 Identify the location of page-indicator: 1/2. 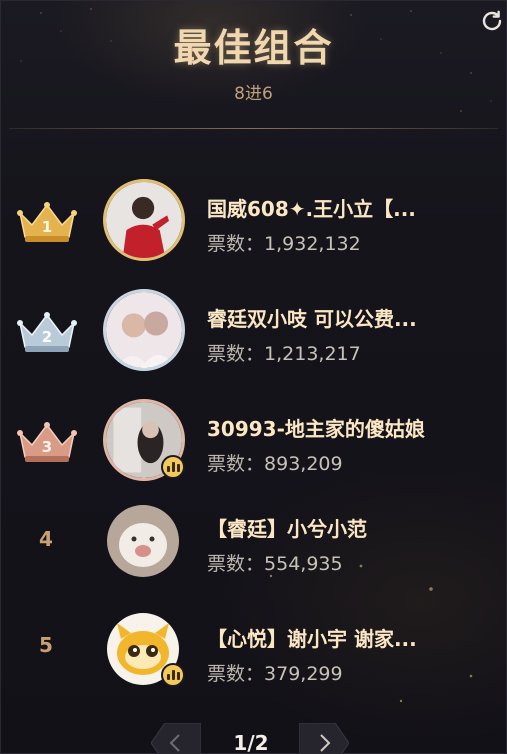
(251, 742).